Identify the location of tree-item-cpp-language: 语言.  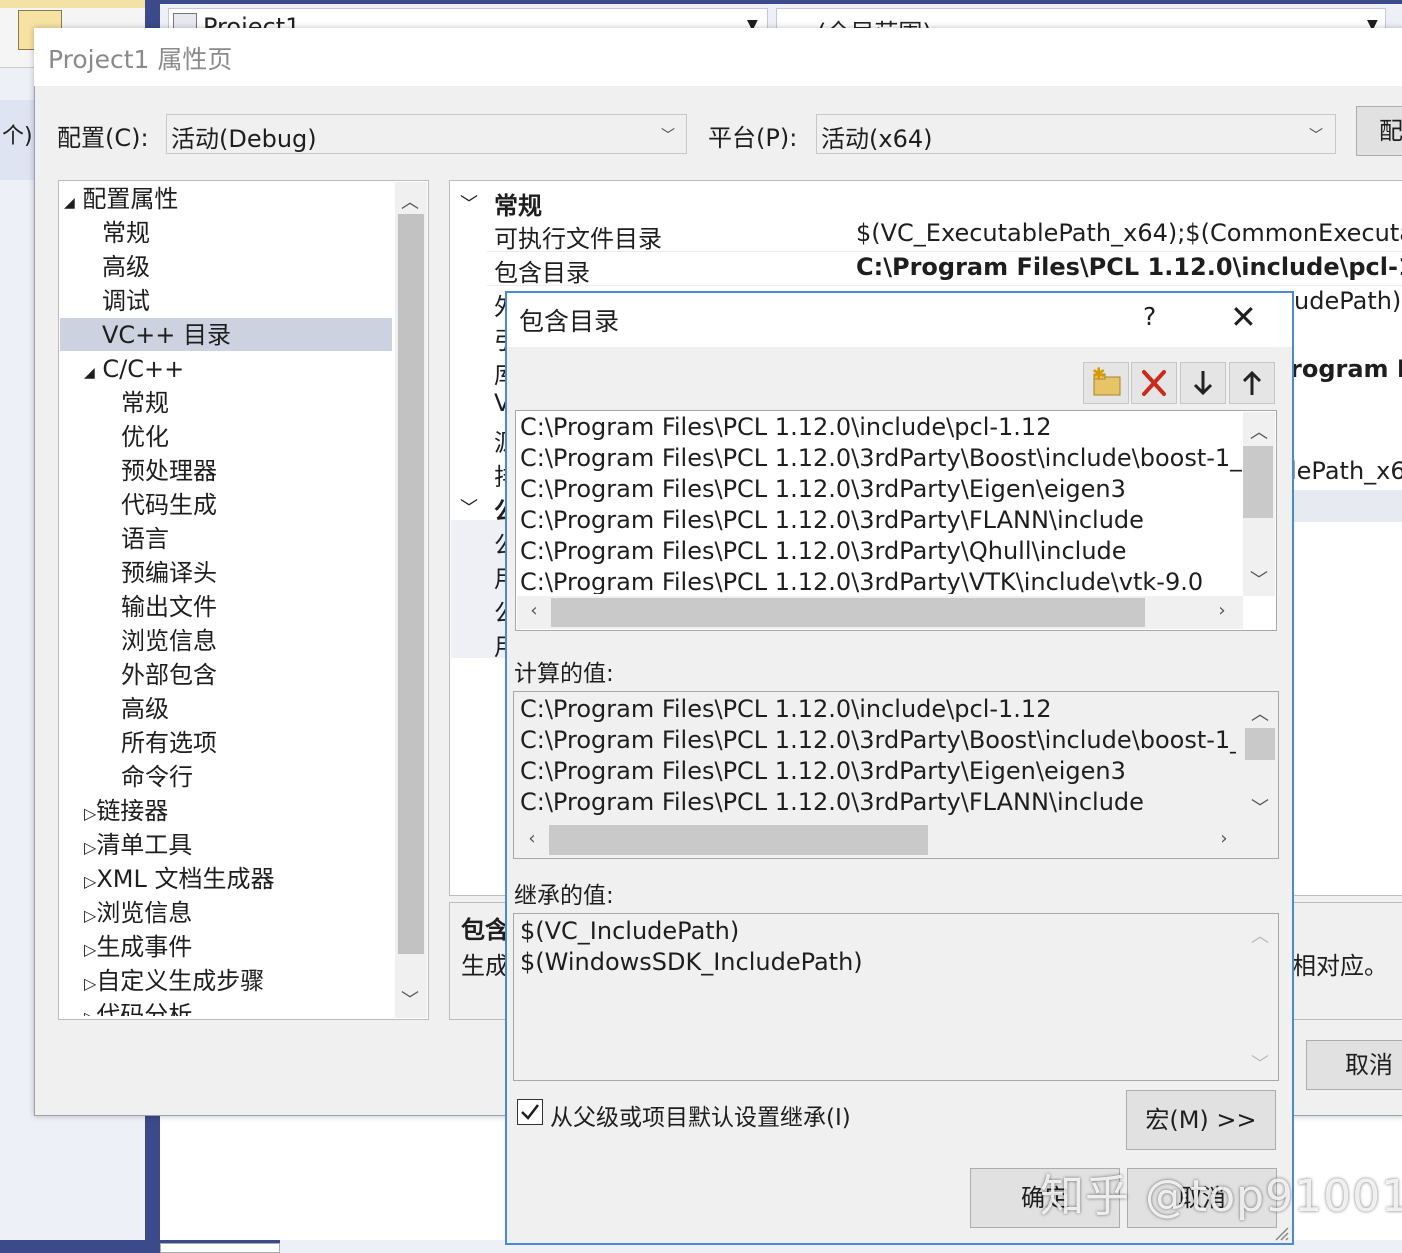
(145, 539).